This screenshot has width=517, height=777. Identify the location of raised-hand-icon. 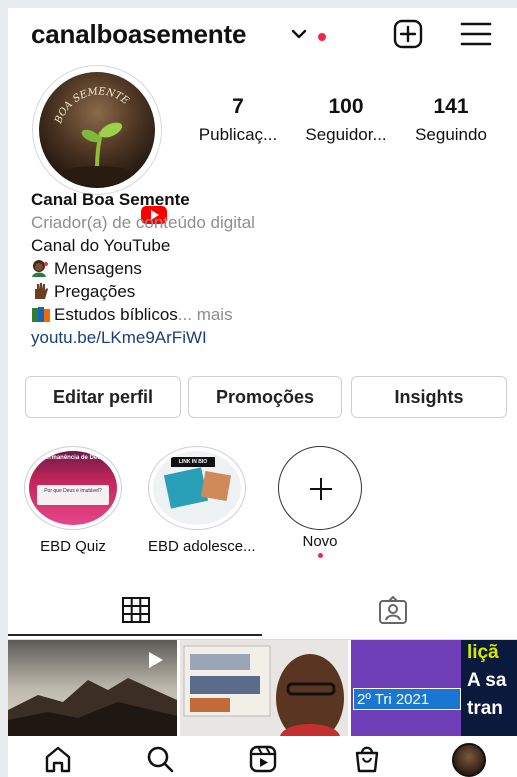
(41, 291).